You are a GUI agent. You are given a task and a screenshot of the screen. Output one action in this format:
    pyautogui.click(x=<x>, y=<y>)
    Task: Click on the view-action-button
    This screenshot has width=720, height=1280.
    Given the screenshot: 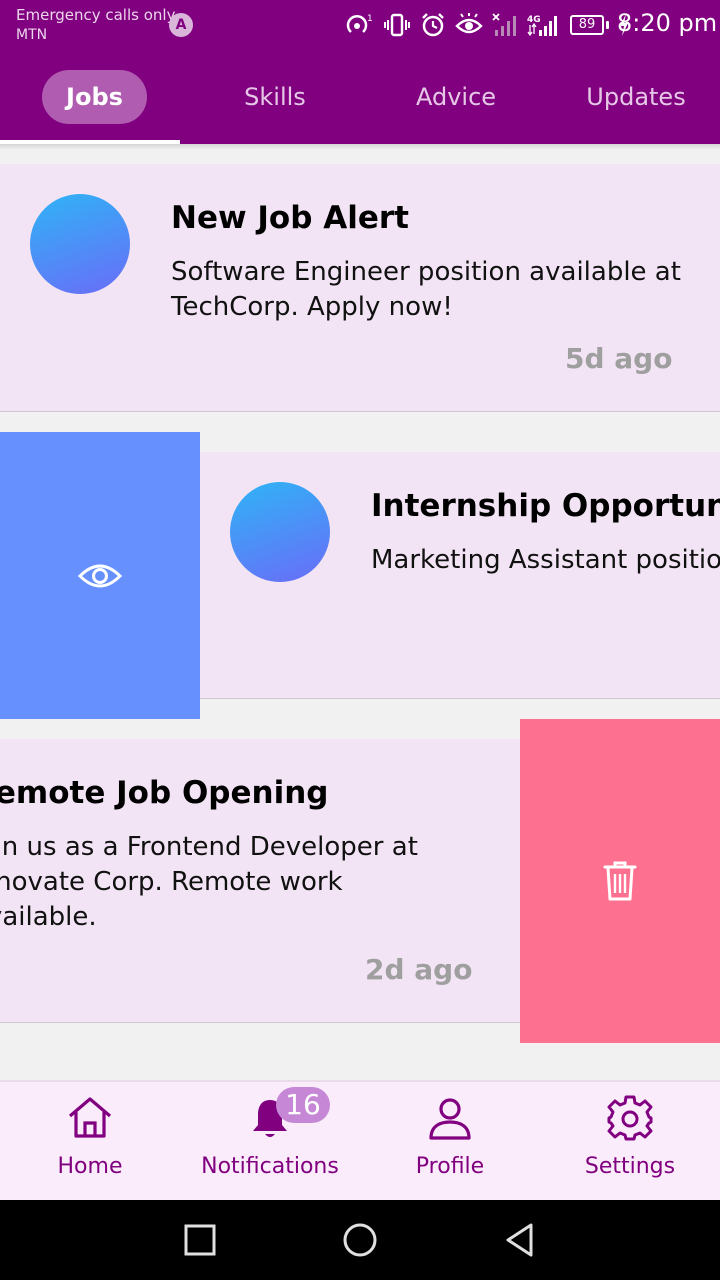 What is the action you would take?
    pyautogui.click(x=100, y=575)
    